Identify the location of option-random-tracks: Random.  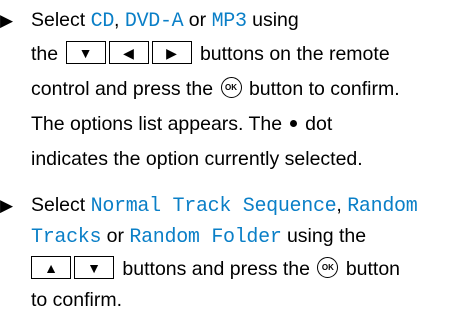
(382, 206).